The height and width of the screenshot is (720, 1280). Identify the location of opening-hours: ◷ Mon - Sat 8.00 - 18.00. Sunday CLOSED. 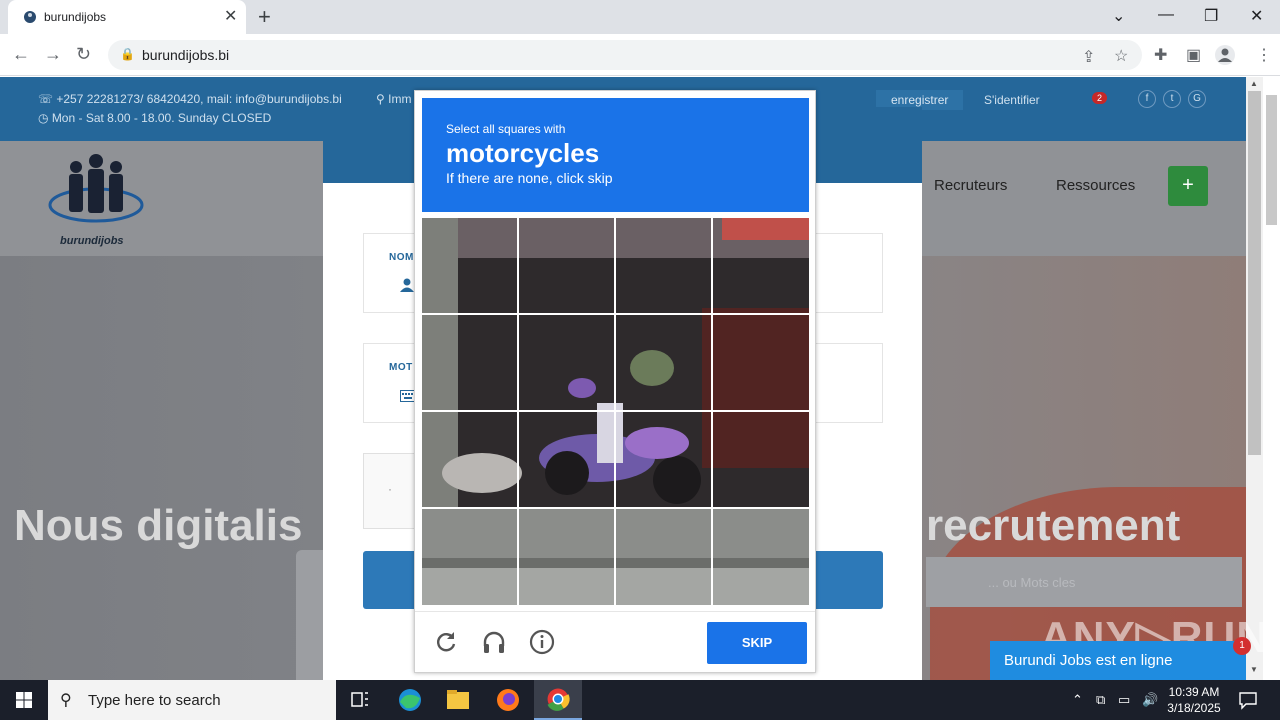
(155, 118).